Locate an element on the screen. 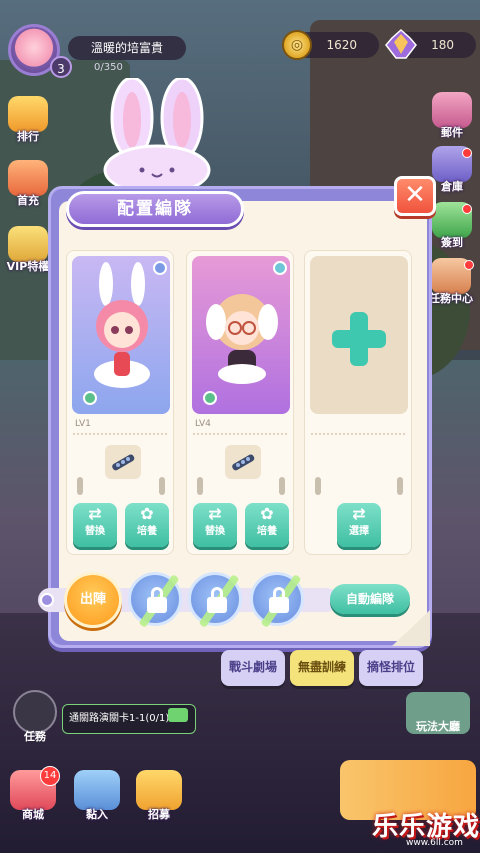 The width and height of the screenshot is (480, 853). vip-crown-icon is located at coordinates (28, 244).